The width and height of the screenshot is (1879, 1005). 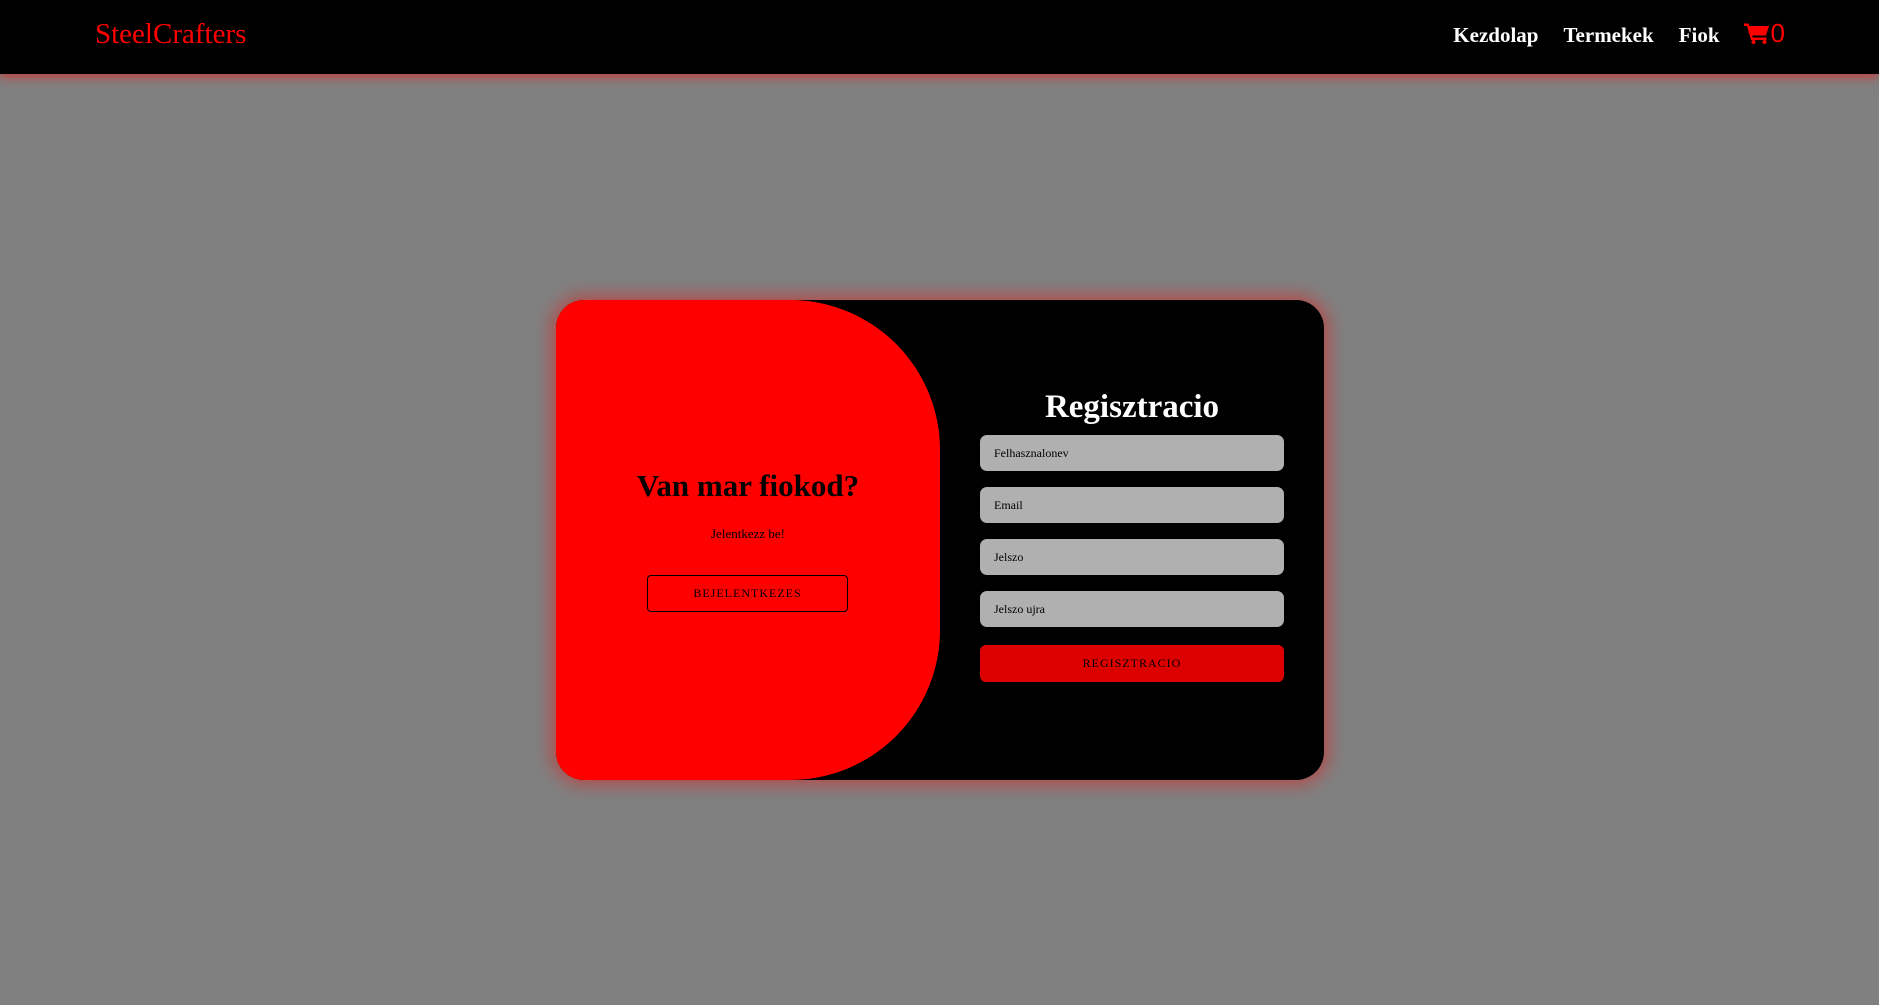 What do you see at coordinates (748, 485) in the screenshot?
I see `login-prompt-title: Van mar fiokod?` at bounding box center [748, 485].